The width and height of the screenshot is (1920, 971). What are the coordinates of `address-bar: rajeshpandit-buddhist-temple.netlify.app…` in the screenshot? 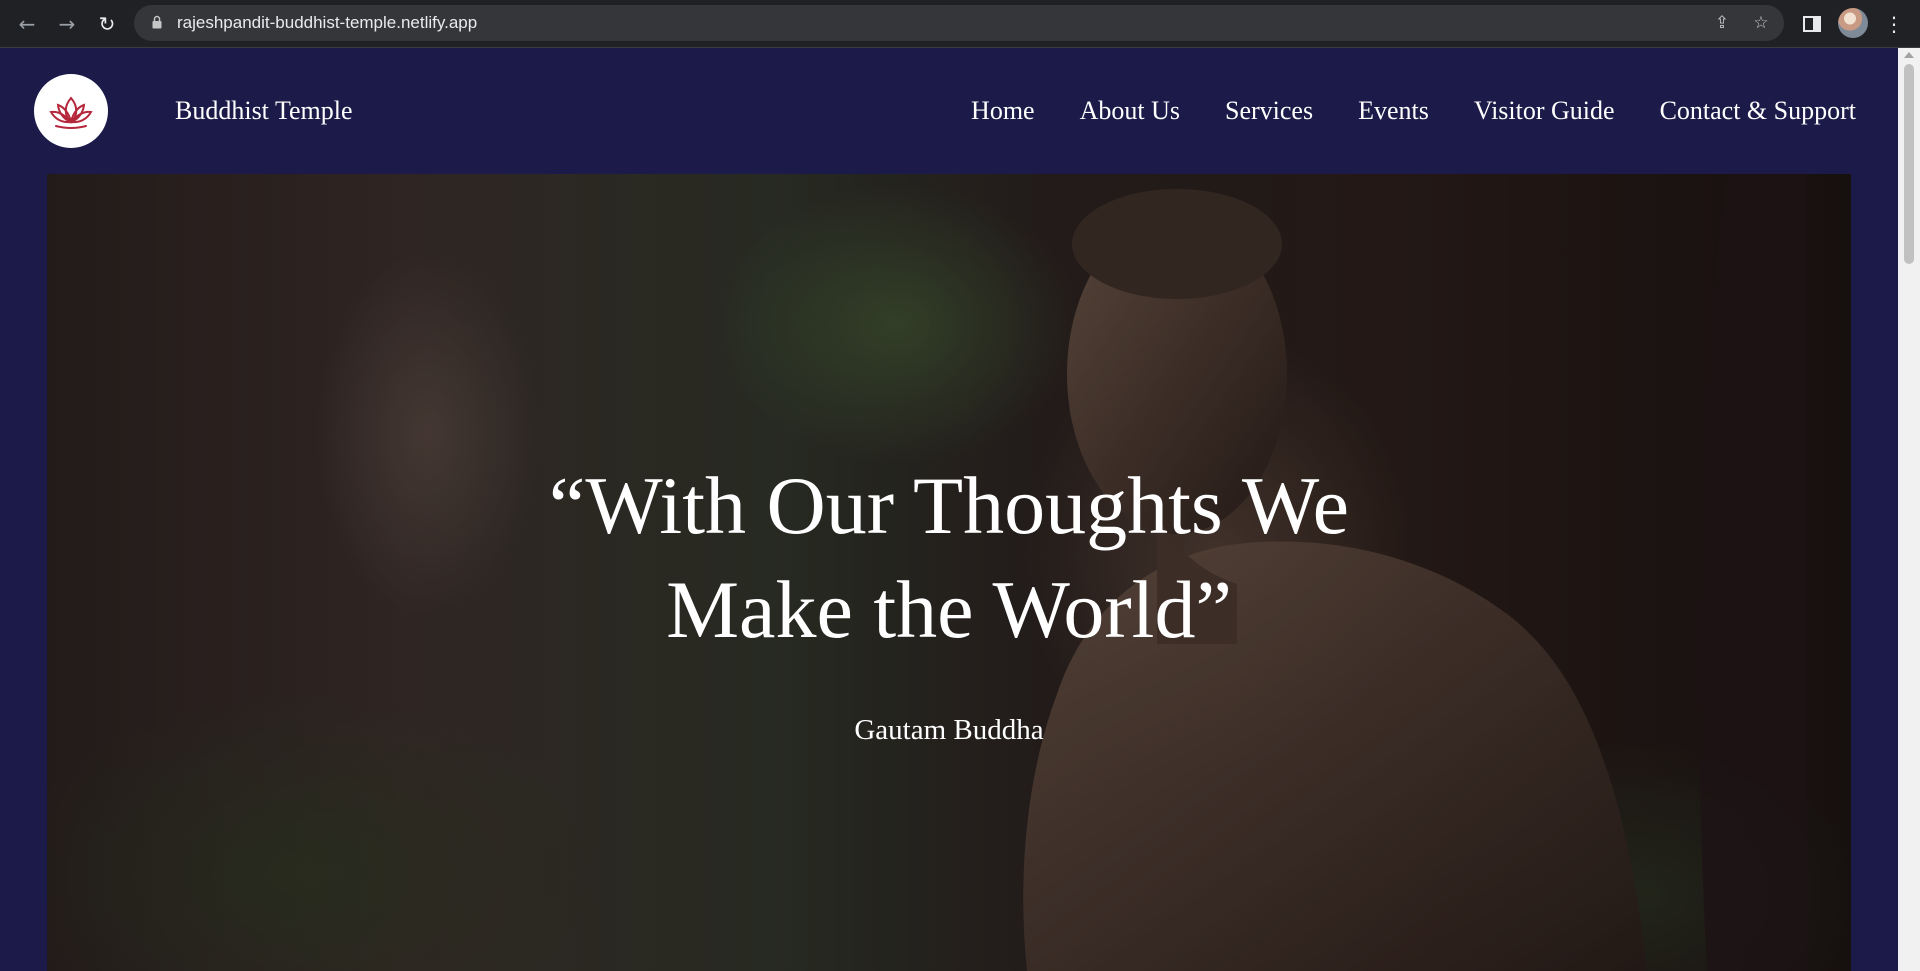 It's located at (959, 23).